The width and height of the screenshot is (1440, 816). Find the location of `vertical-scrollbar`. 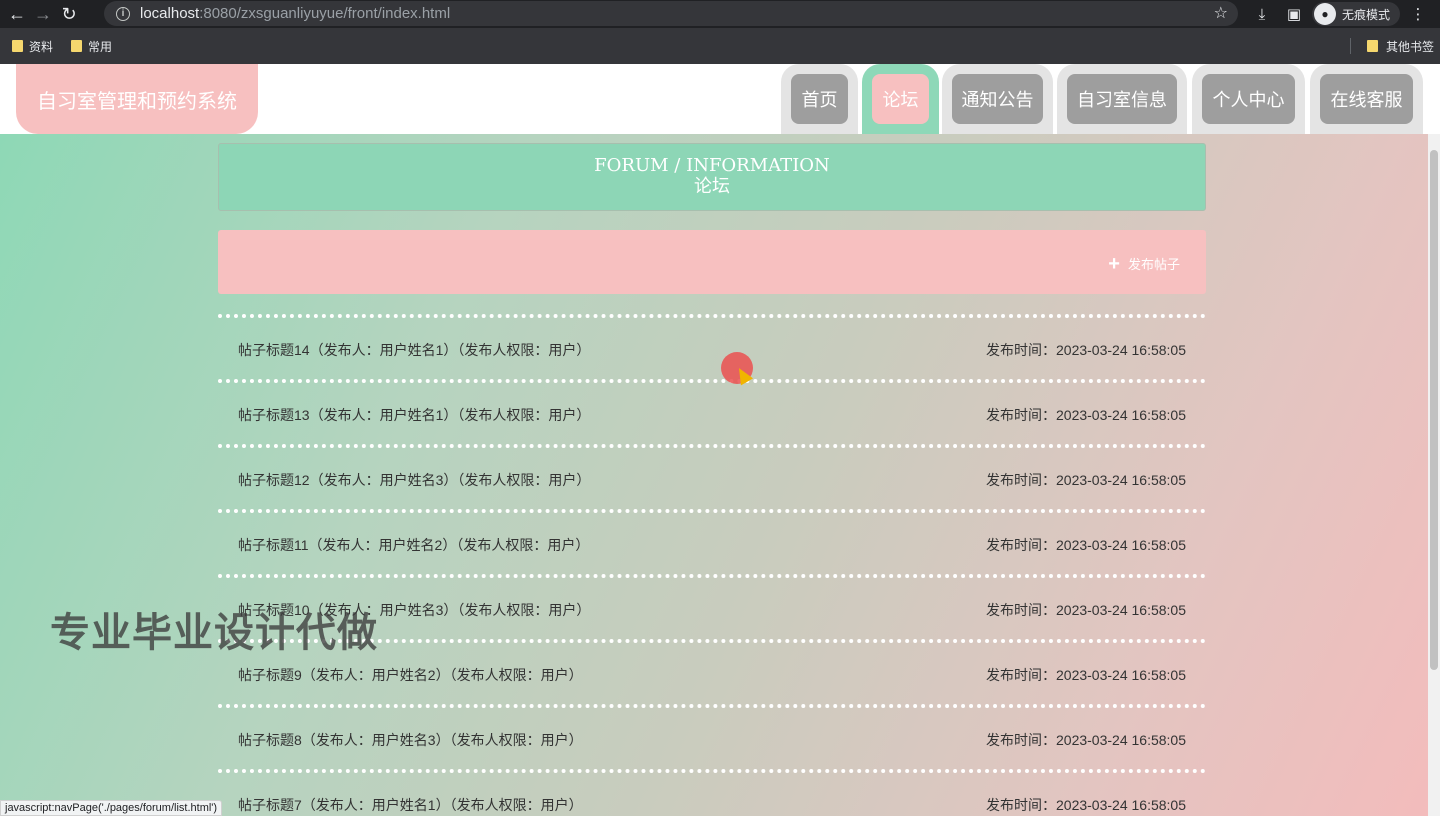

vertical-scrollbar is located at coordinates (1434, 475).